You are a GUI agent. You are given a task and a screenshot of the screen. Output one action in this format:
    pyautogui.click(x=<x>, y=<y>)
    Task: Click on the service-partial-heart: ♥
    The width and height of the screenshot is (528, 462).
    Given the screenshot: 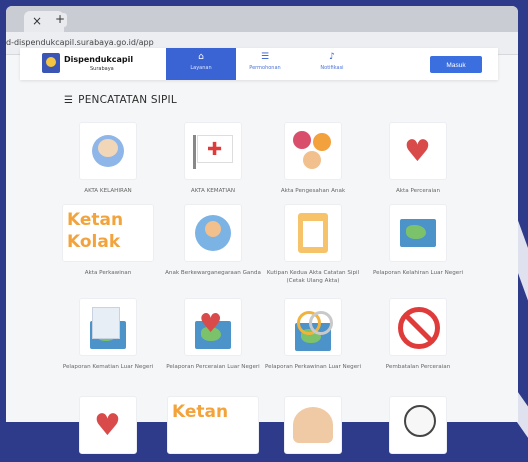 What is the action you would take?
    pyautogui.click(x=108, y=425)
    